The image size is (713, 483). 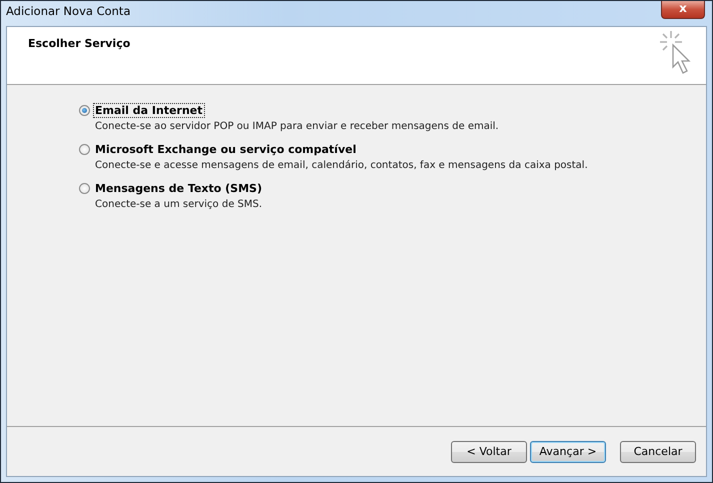 What do you see at coordinates (79, 44) in the screenshot?
I see `page-title: Escolher Serviço` at bounding box center [79, 44].